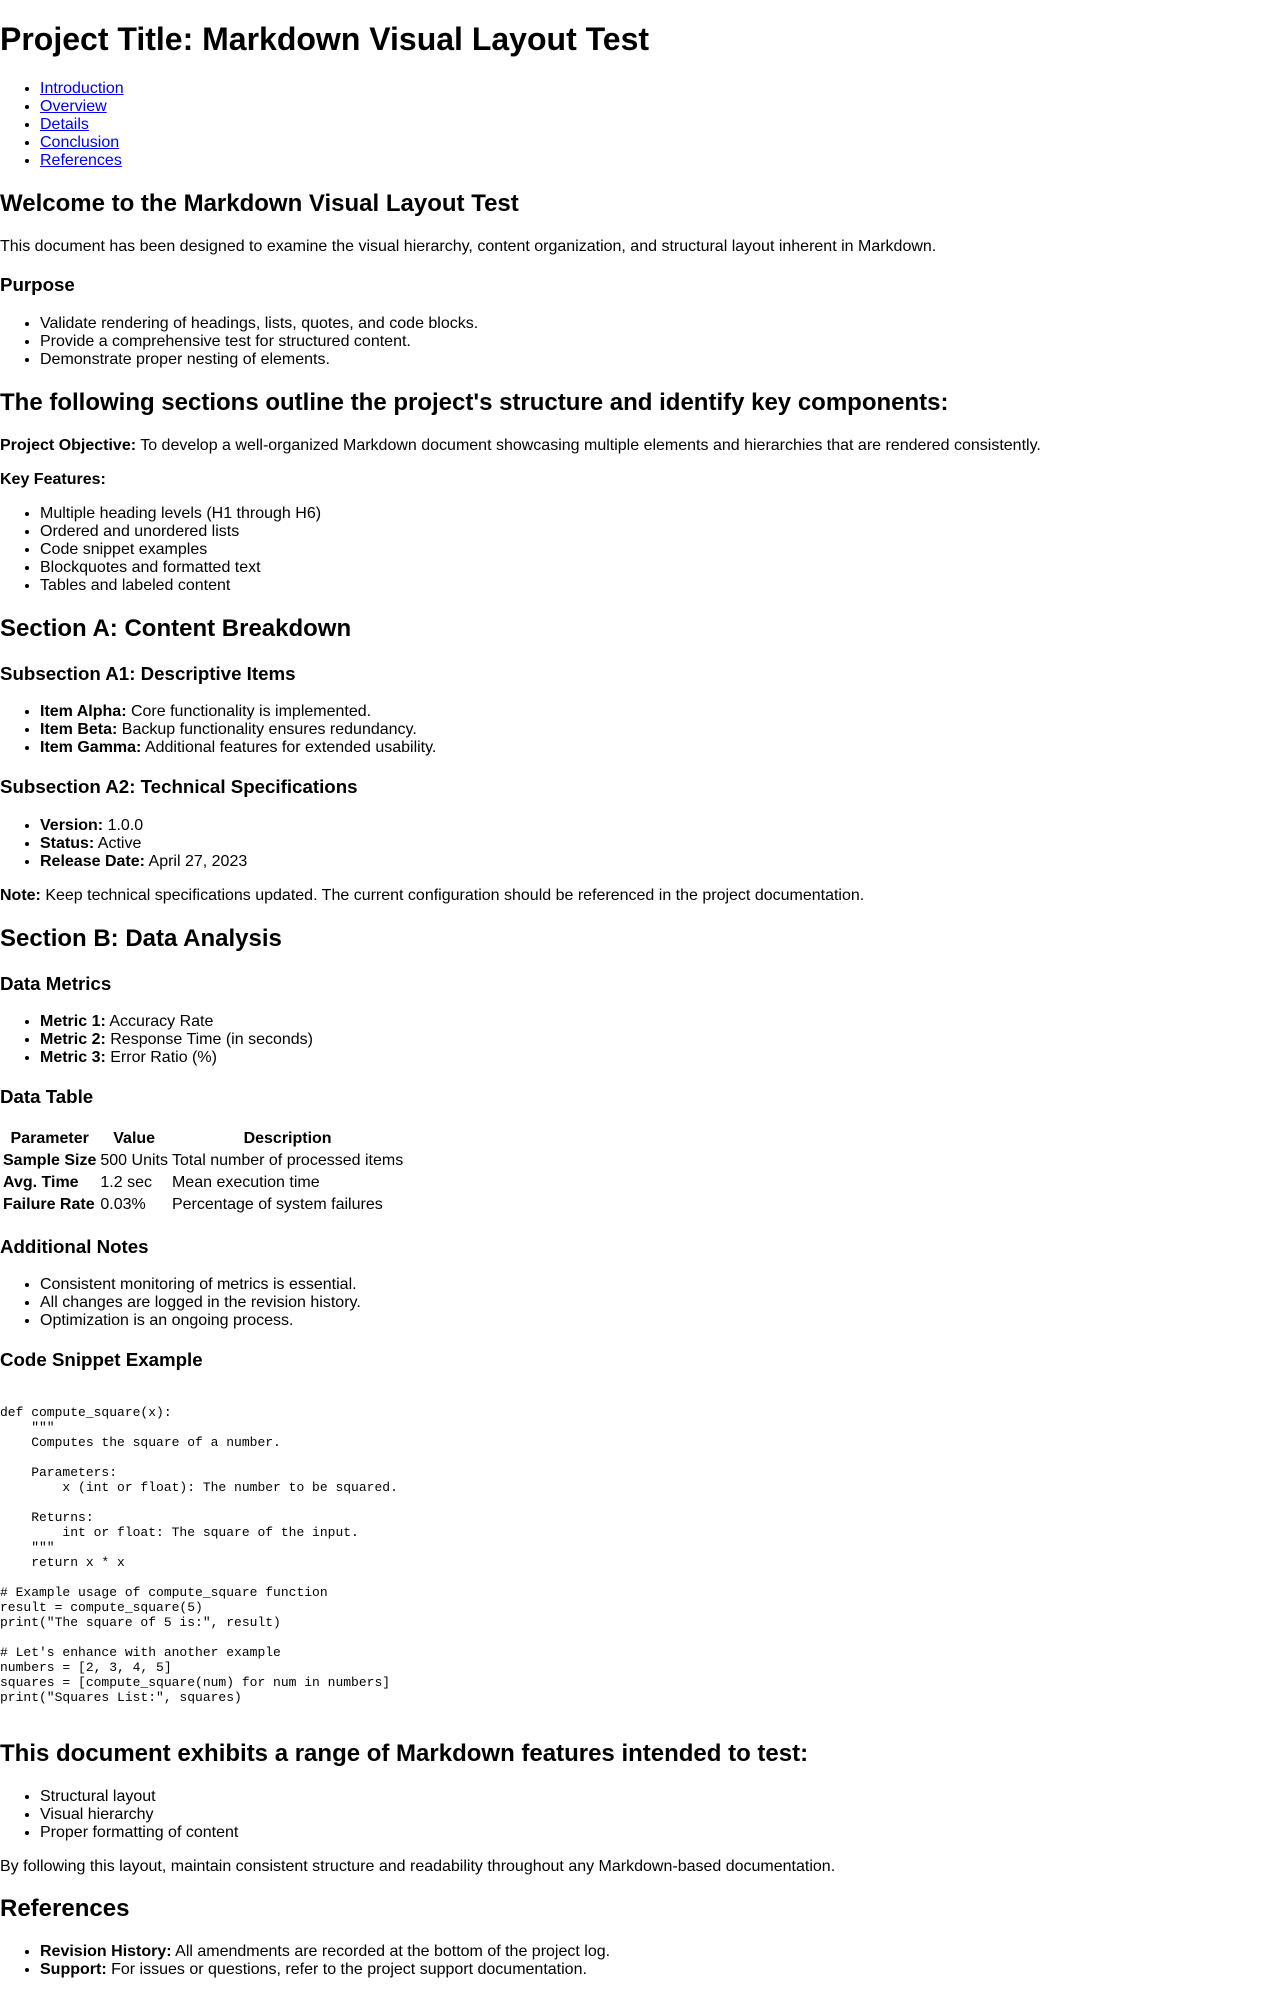 This screenshot has height=1995, width=1280. Describe the element at coordinates (245, 1182) in the screenshot. I see `table-cell: Mean execution time` at that location.